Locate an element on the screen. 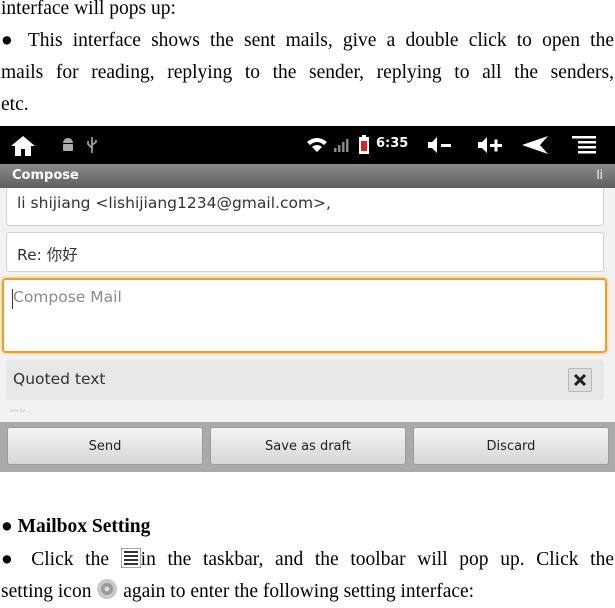  compose-title-bar: Compose li is located at coordinates (307, 176).